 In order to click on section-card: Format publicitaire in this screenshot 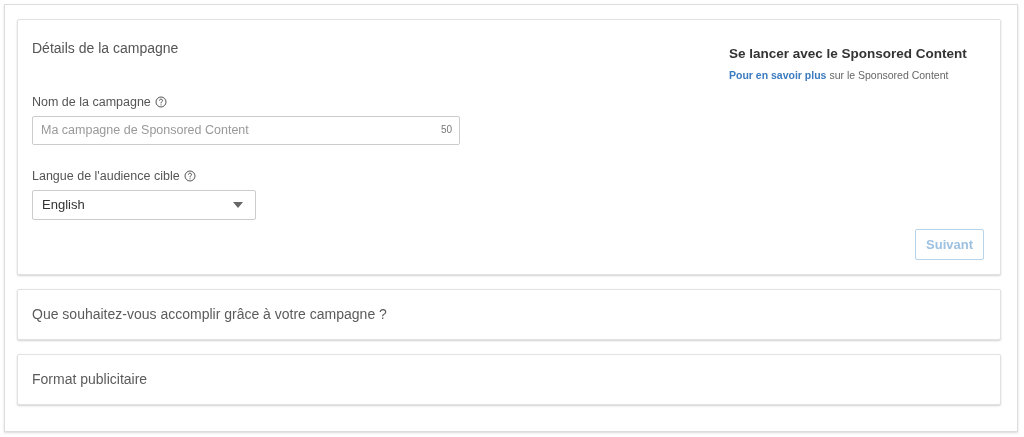, I will do `click(509, 379)`.